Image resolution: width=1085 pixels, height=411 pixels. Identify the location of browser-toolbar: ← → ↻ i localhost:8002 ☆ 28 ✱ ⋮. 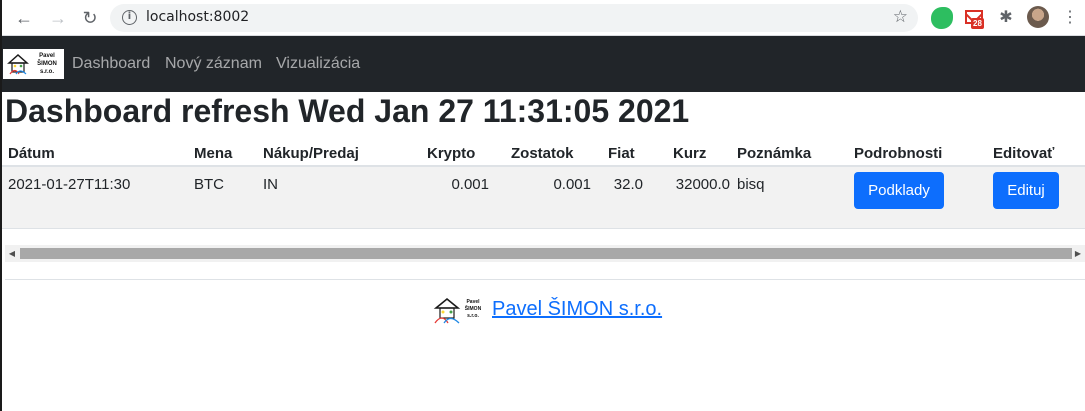
(543, 18).